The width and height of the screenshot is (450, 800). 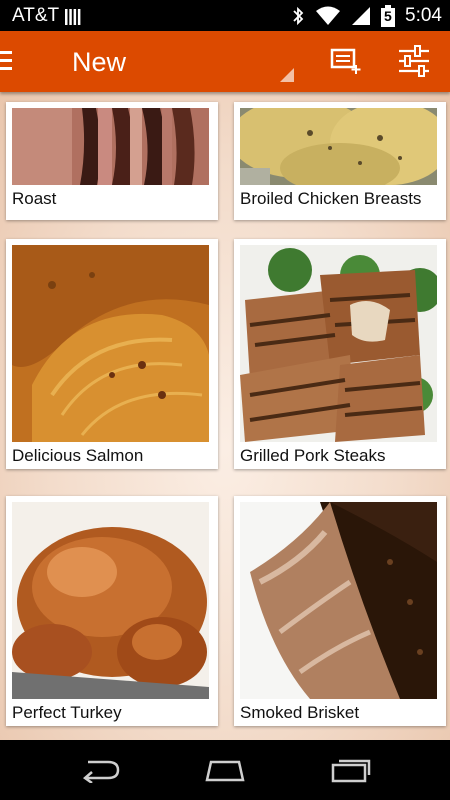 I want to click on recipe-title: Delicious Salmon, so click(x=112, y=456).